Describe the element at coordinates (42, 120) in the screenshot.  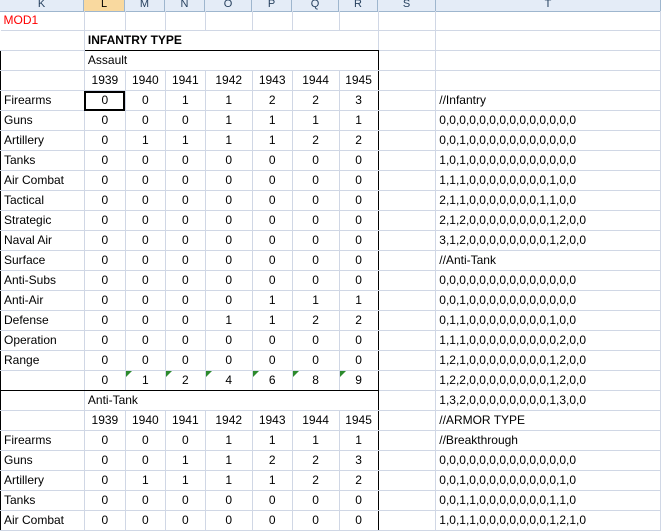
I see `row-label: Guns` at that location.